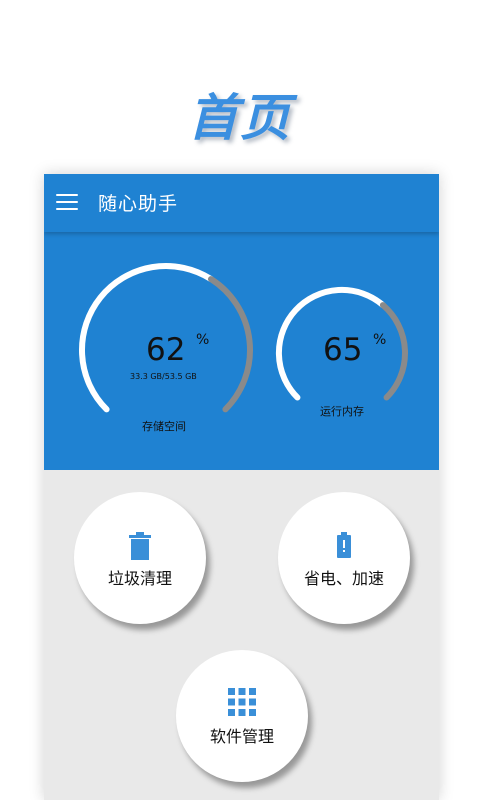 The width and height of the screenshot is (480, 800). Describe the element at coordinates (343, 578) in the screenshot. I see `battery-boost-label: 省电、加速` at that location.